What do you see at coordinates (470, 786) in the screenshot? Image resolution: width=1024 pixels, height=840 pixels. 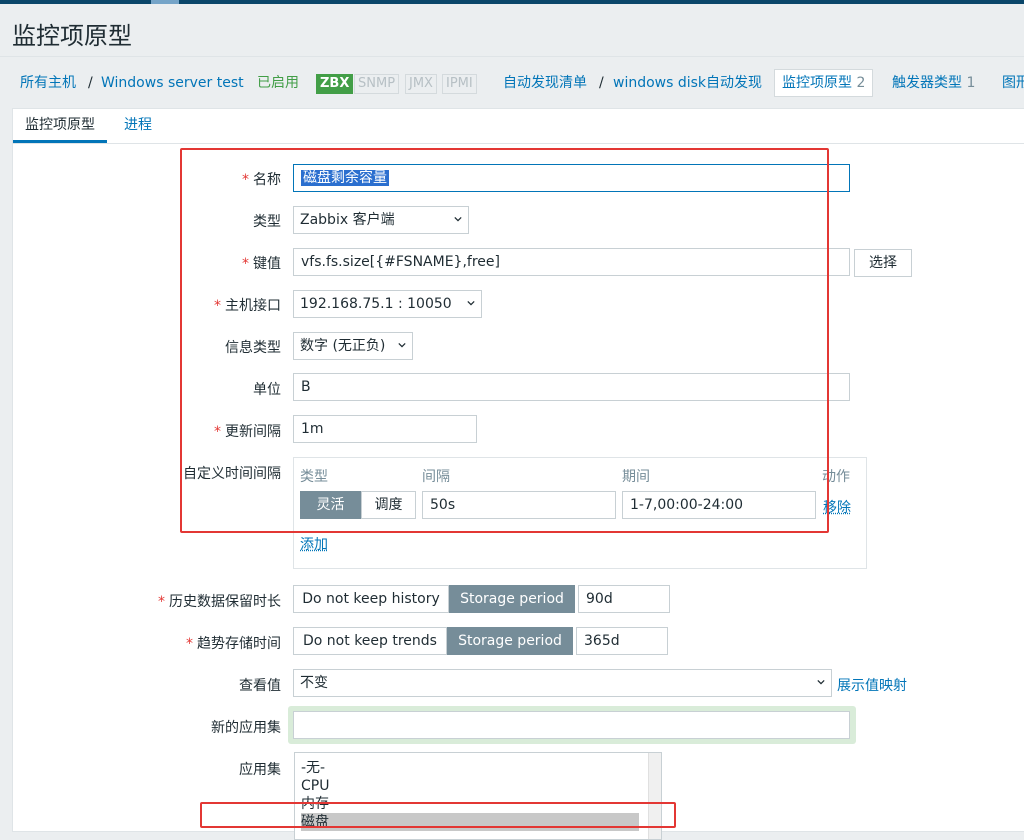 I see `list-item: CPU` at bounding box center [470, 786].